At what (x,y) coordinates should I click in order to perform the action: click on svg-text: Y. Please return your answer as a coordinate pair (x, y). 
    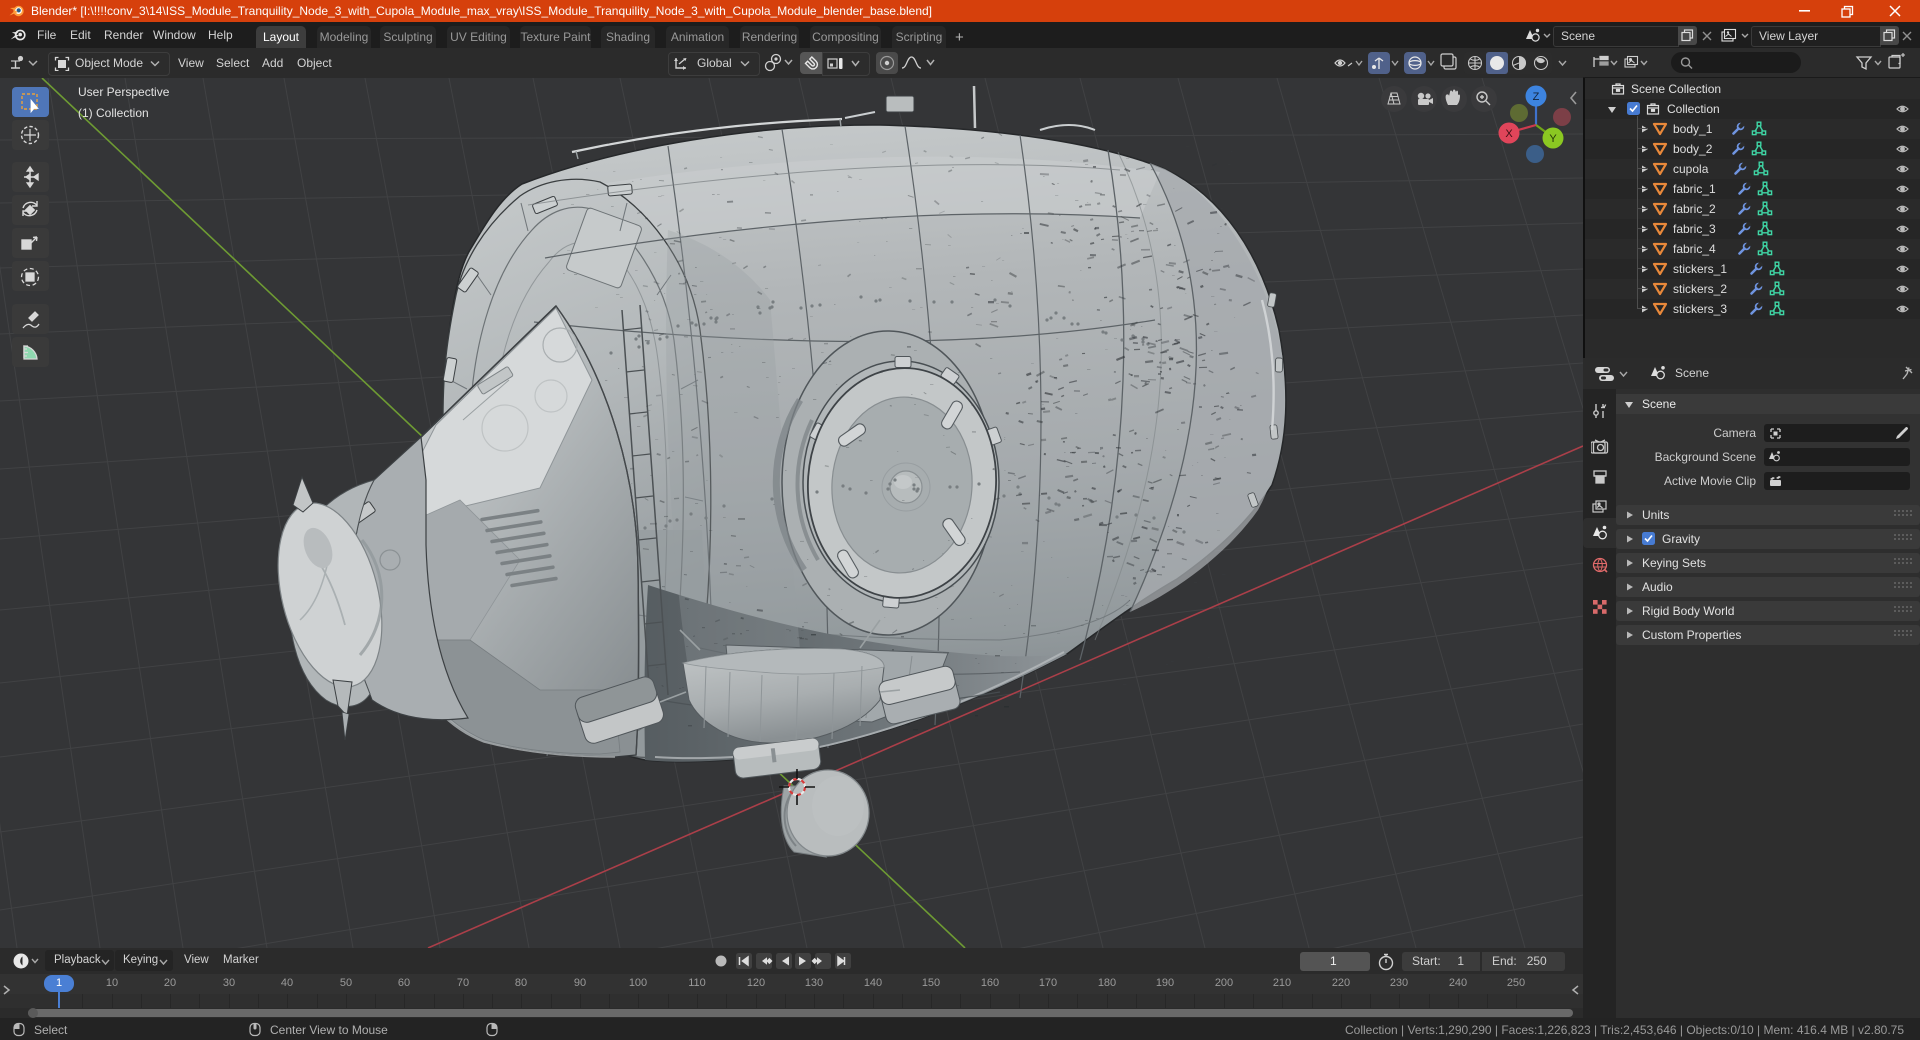
    Looking at the image, I should click on (1553, 139).